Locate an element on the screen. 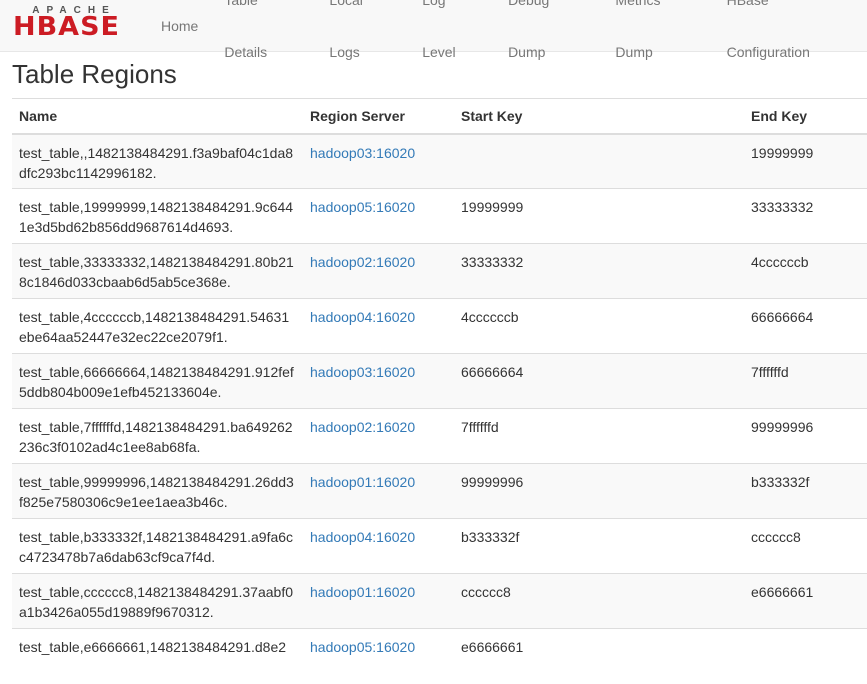  header-region-server: Region Server is located at coordinates (378, 116).